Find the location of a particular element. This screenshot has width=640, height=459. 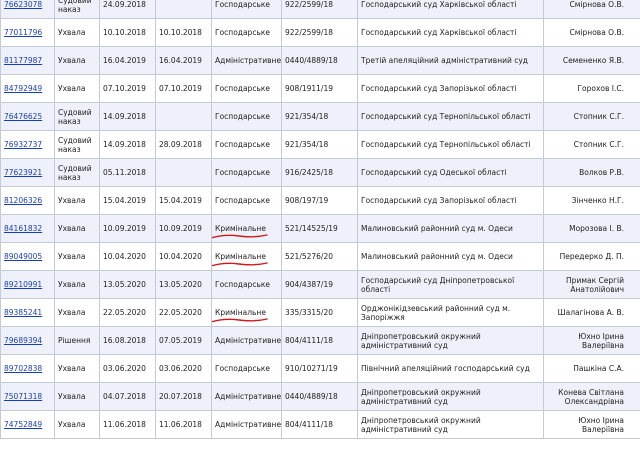

court-name-cell: Третій апеляційний адміністративний суд is located at coordinates (450, 60).